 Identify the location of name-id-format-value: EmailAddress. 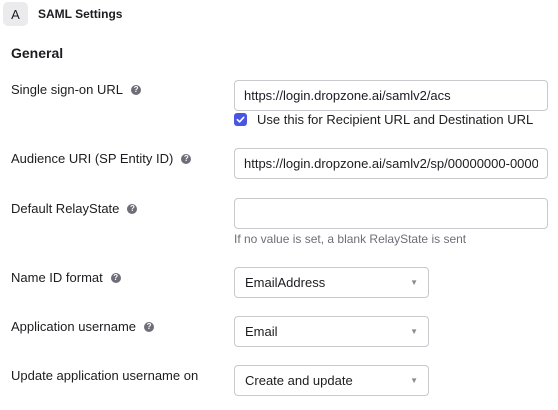
(285, 282).